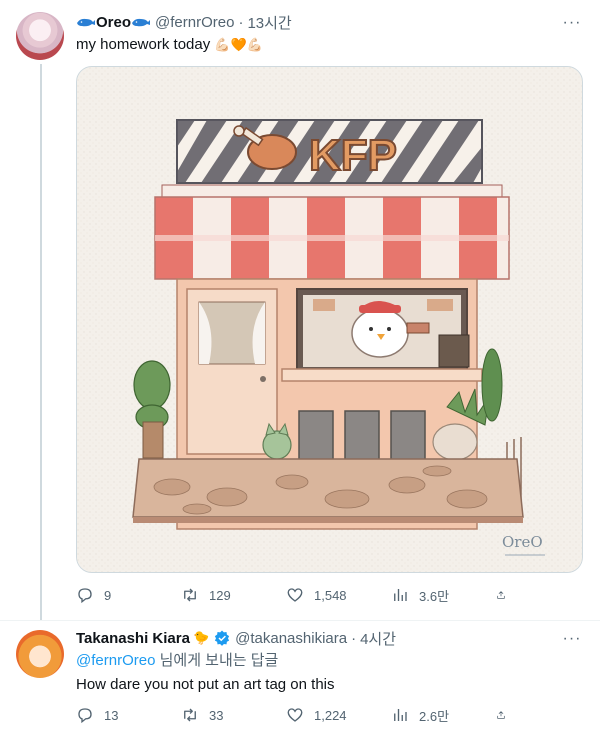  Describe the element at coordinates (216, 715) in the screenshot. I see `retweet-count: 33` at that location.